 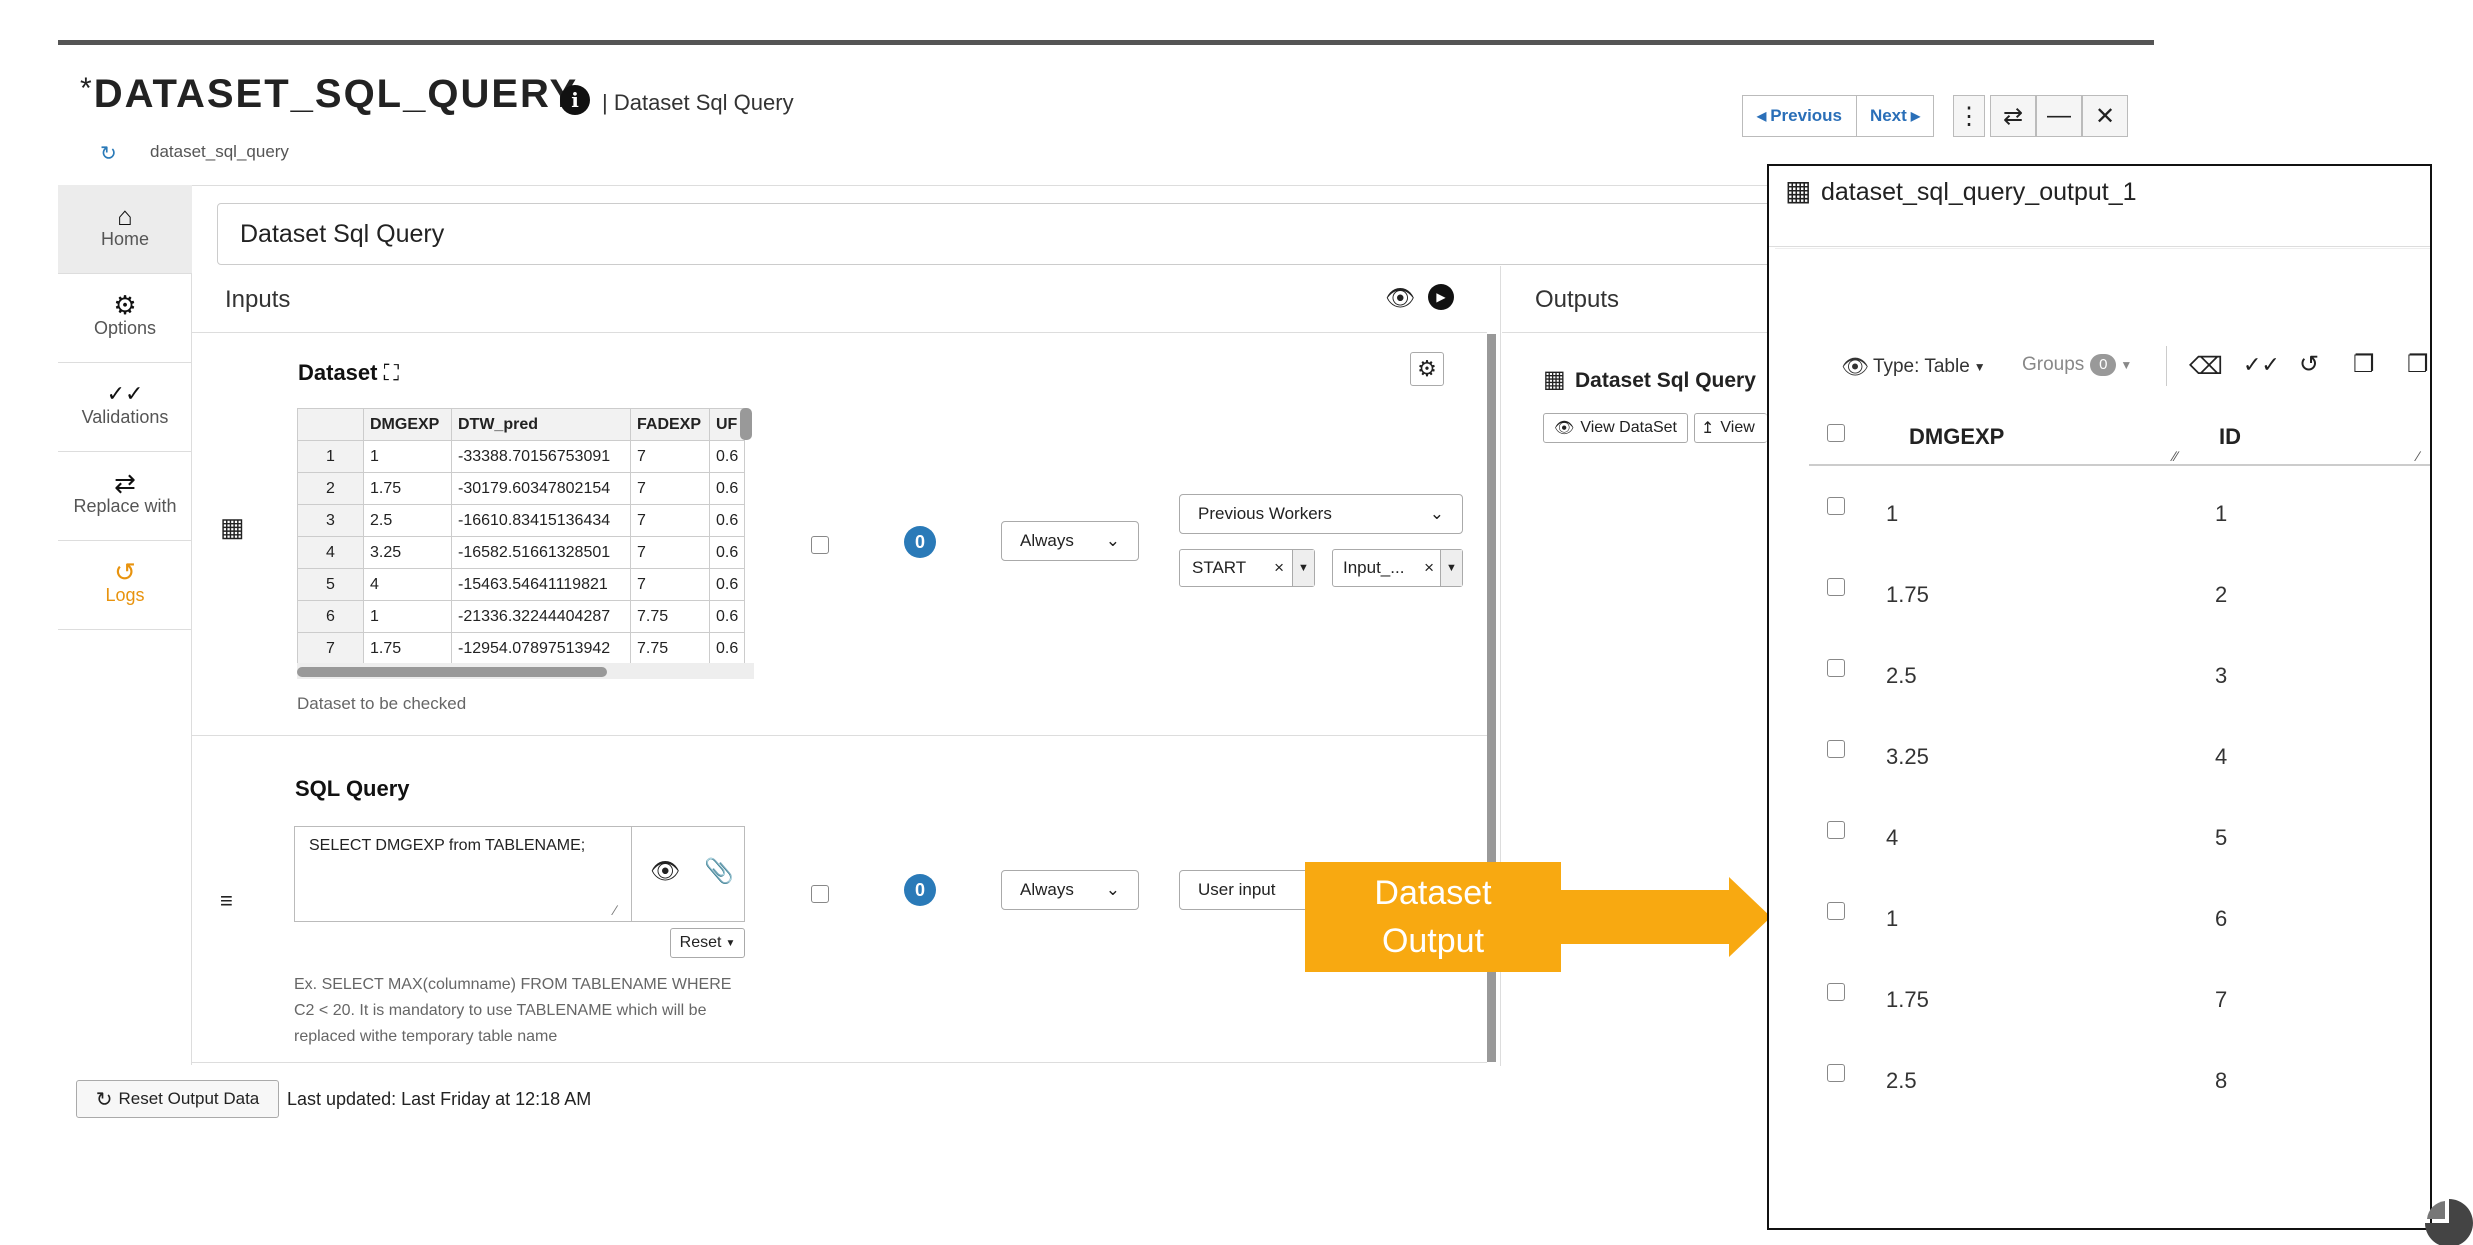 I want to click on sql-condition-select: Always ⌄, so click(x=1070, y=890).